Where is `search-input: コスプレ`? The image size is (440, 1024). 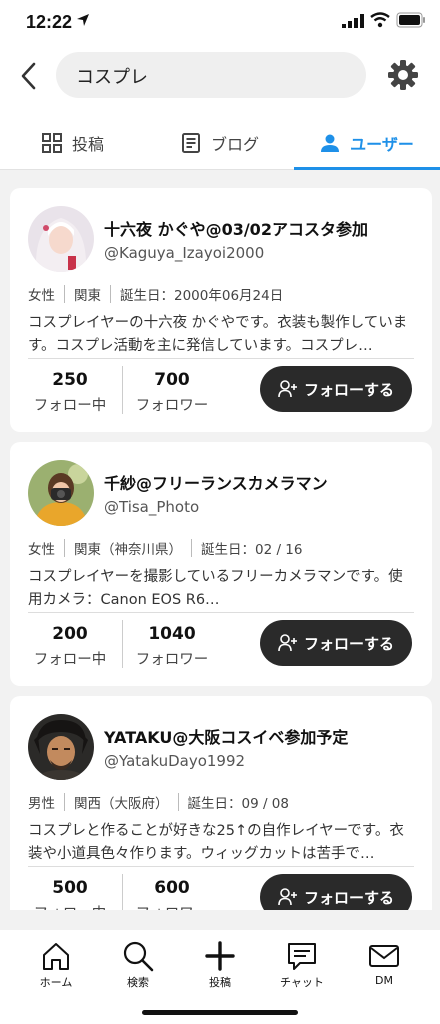 search-input: コスプレ is located at coordinates (211, 75).